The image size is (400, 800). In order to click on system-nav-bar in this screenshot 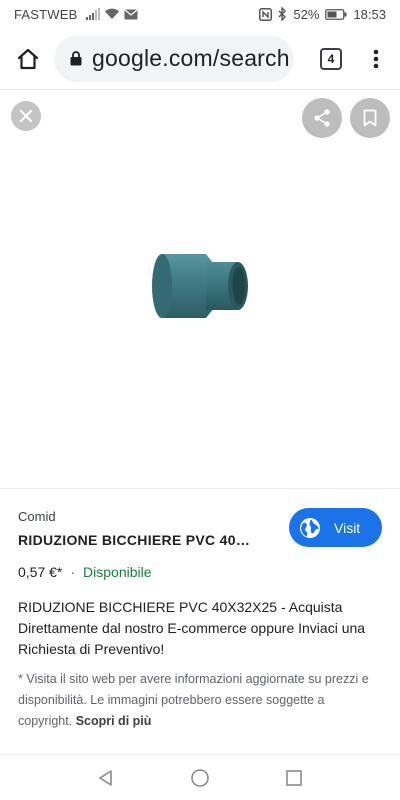, I will do `click(200, 777)`.